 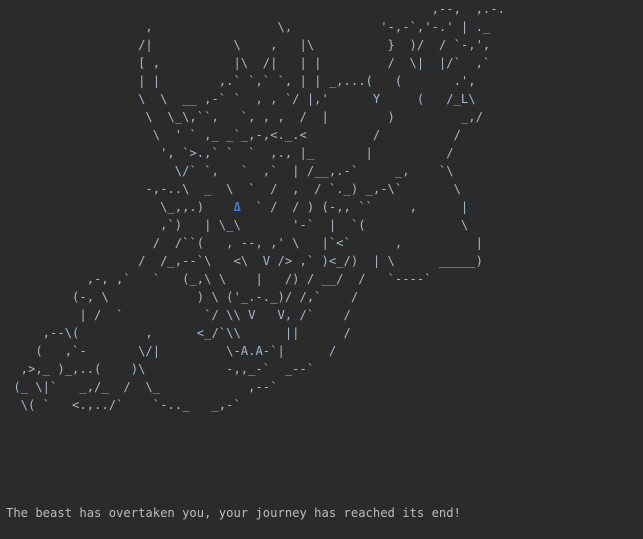 What do you see at coordinates (171, 351) in the screenshot?
I see `ascii-line: ( ,`- \/| \-A.A-`| /` at bounding box center [171, 351].